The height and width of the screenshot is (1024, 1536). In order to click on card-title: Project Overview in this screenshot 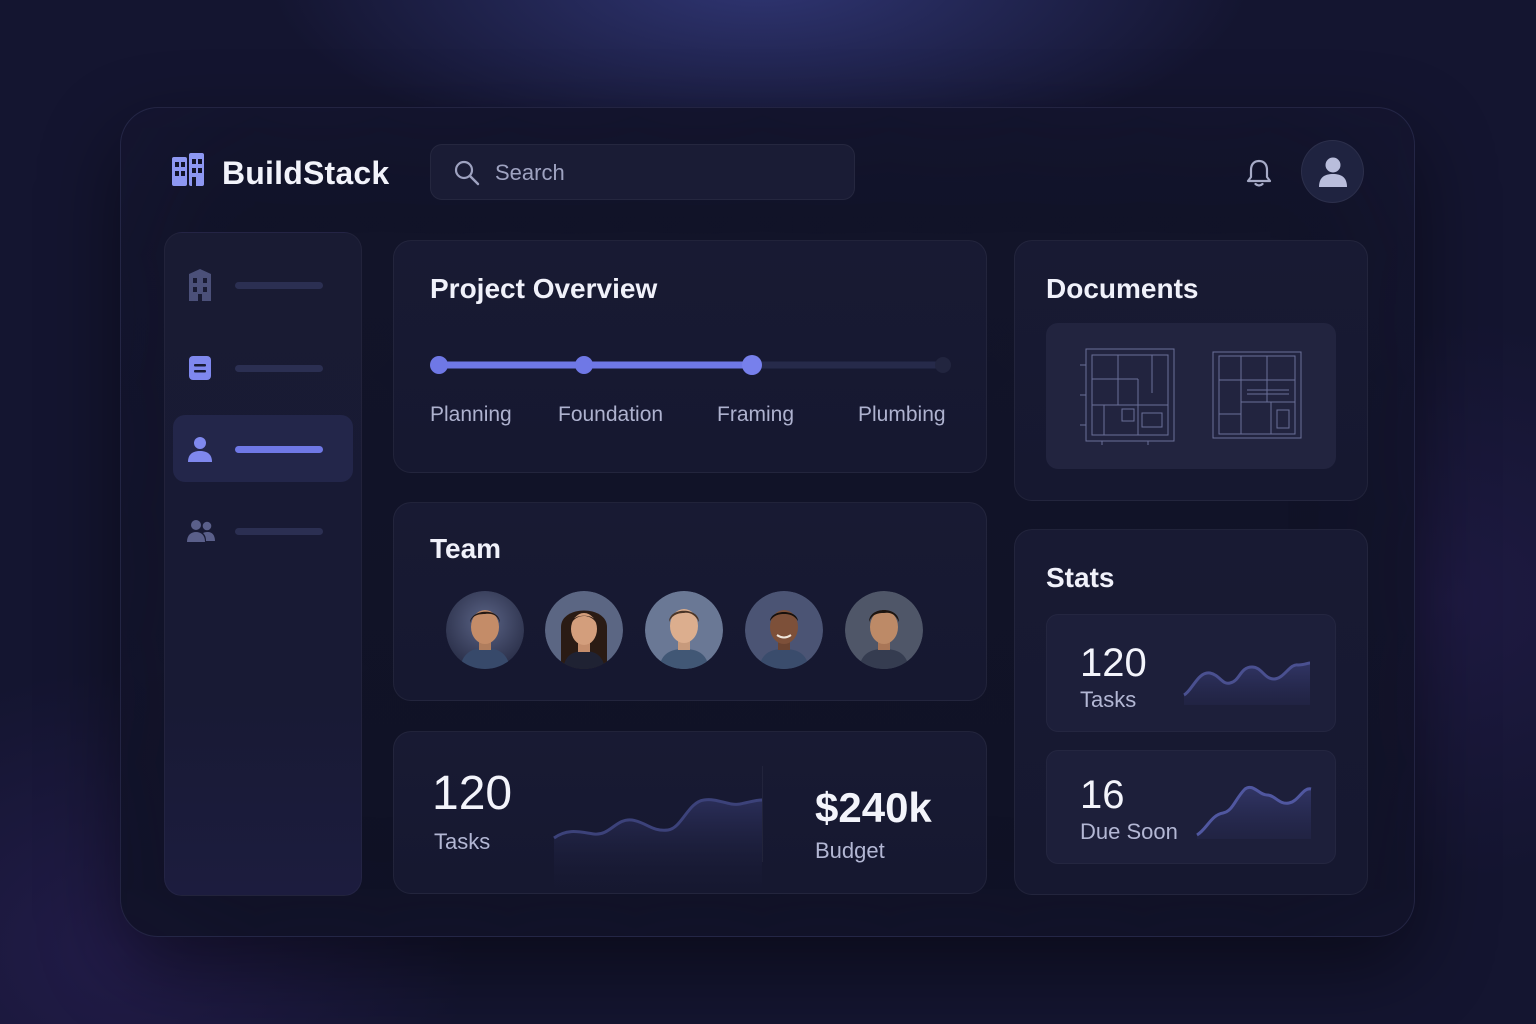, I will do `click(544, 288)`.